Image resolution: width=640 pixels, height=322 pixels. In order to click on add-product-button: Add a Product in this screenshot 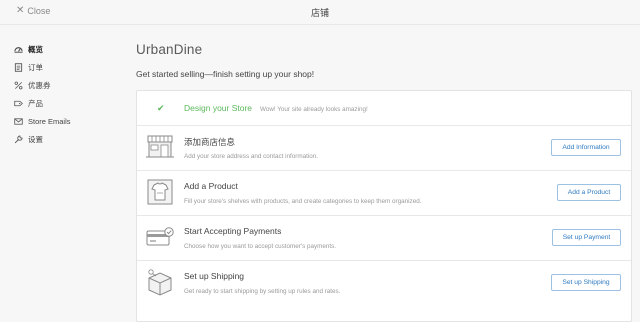, I will do `click(589, 192)`.